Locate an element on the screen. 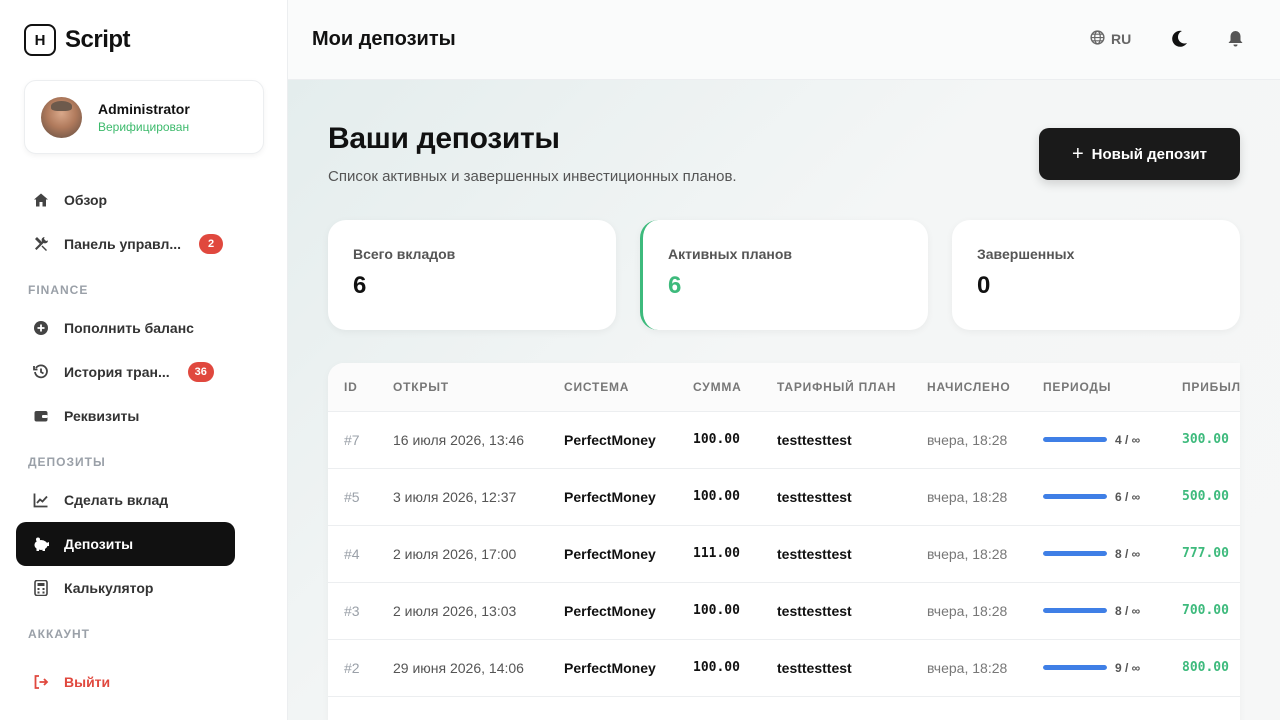 Image resolution: width=1280 pixels, height=720 pixels. column-header-opened: ОТКРЫТ is located at coordinates (462, 387).